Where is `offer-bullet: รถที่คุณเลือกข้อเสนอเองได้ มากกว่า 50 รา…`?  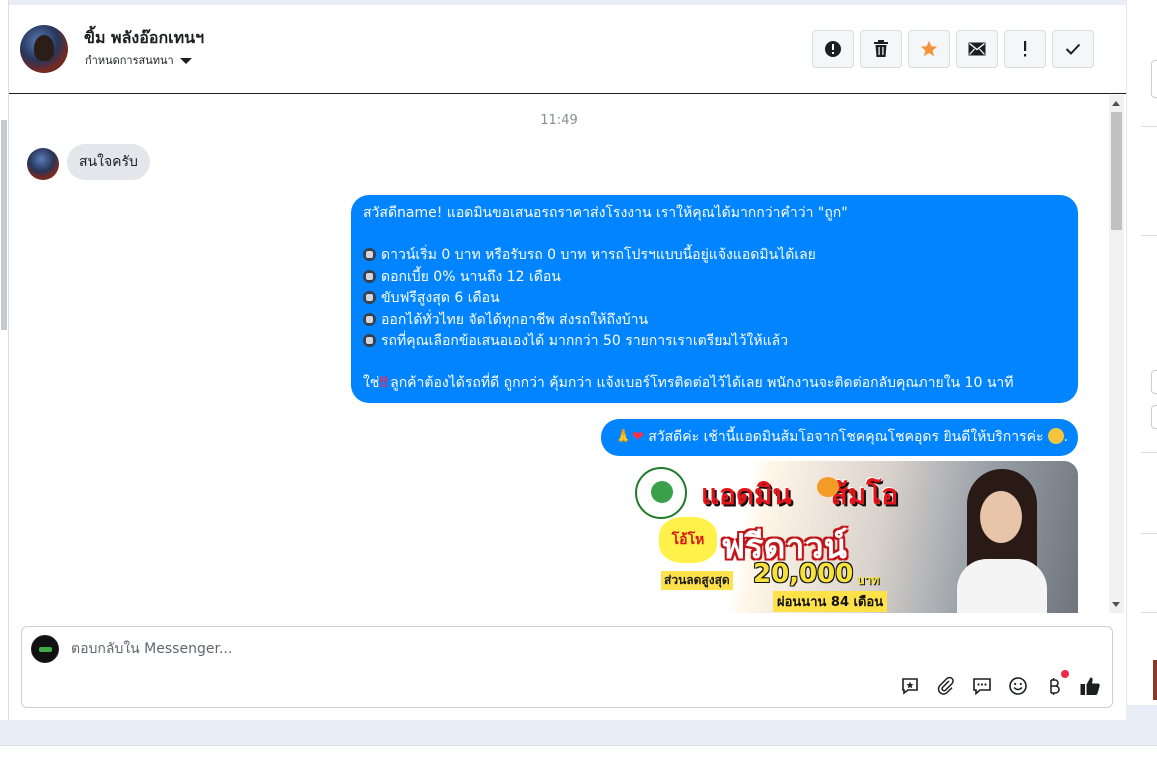
offer-bullet: รถที่คุณเลือกข้อเสนอเองได้ มากกว่า 50 รา… is located at coordinates (714, 341).